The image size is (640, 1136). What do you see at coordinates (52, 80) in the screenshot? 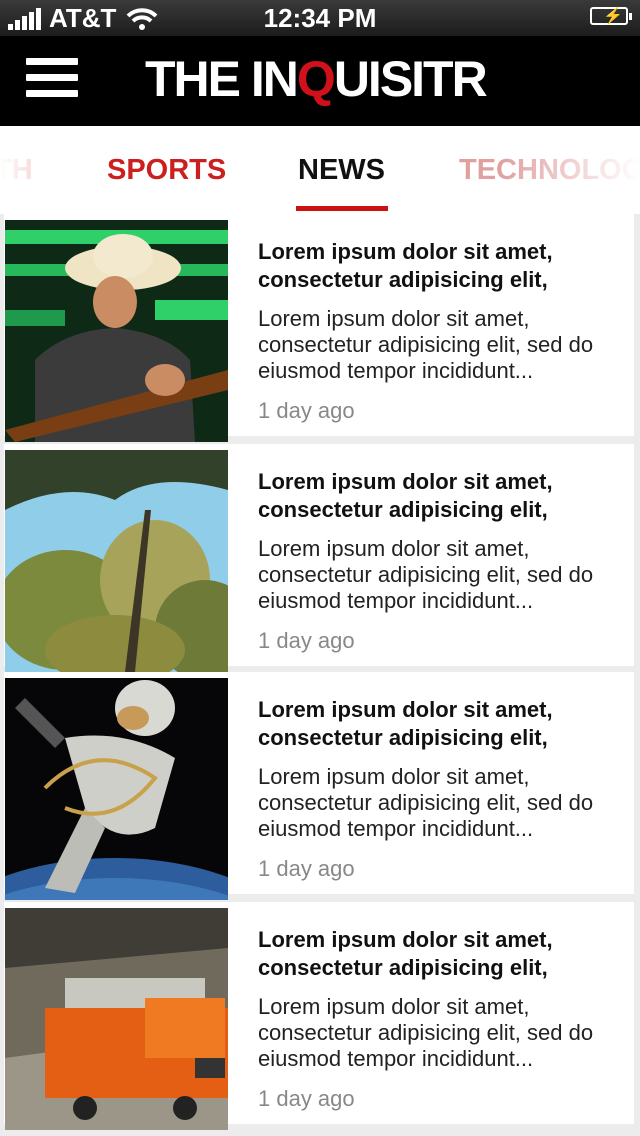
I see `menu-button` at bounding box center [52, 80].